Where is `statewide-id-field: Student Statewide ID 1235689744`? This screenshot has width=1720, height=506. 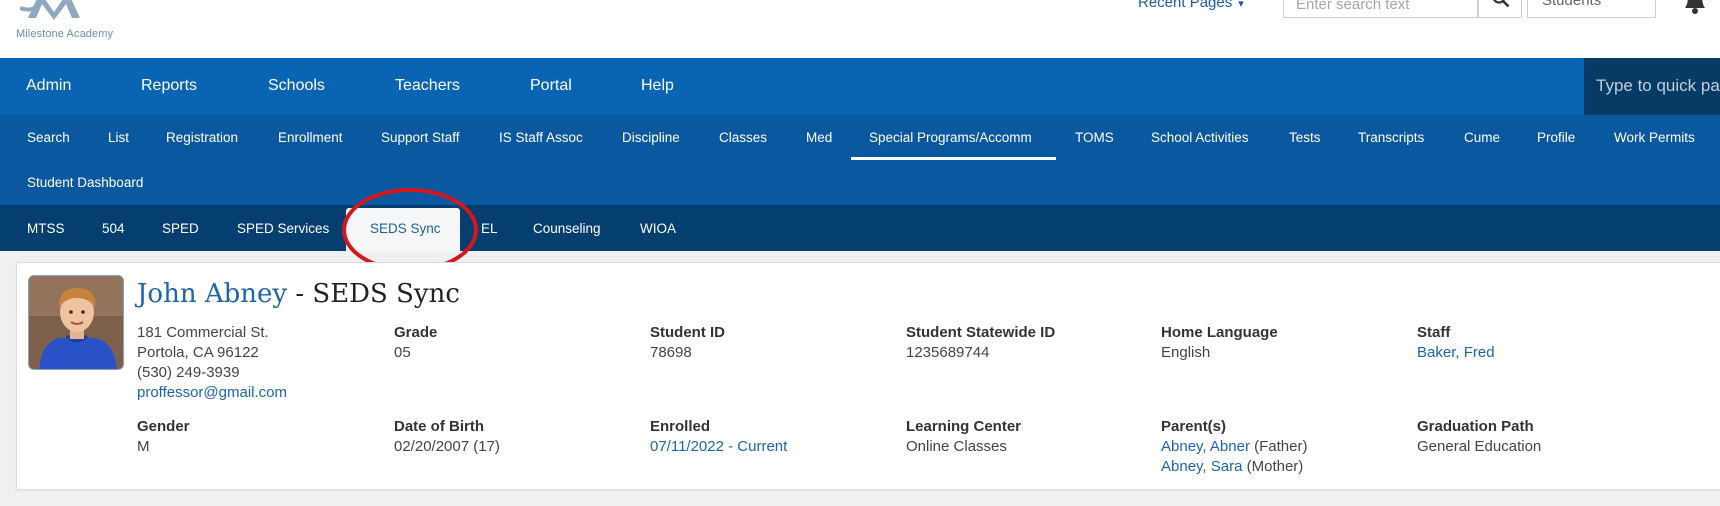 statewide-id-field: Student Statewide ID 1235689744 is located at coordinates (980, 343).